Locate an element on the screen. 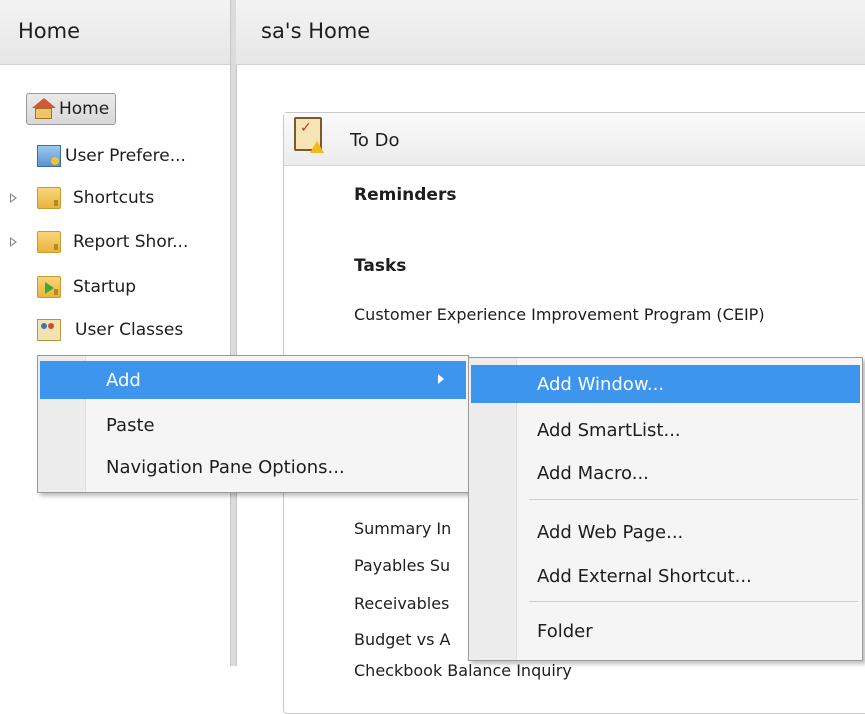 Image resolution: width=865 pixels, height=714 pixels. menu-item-folder: Folder is located at coordinates (665, 631).